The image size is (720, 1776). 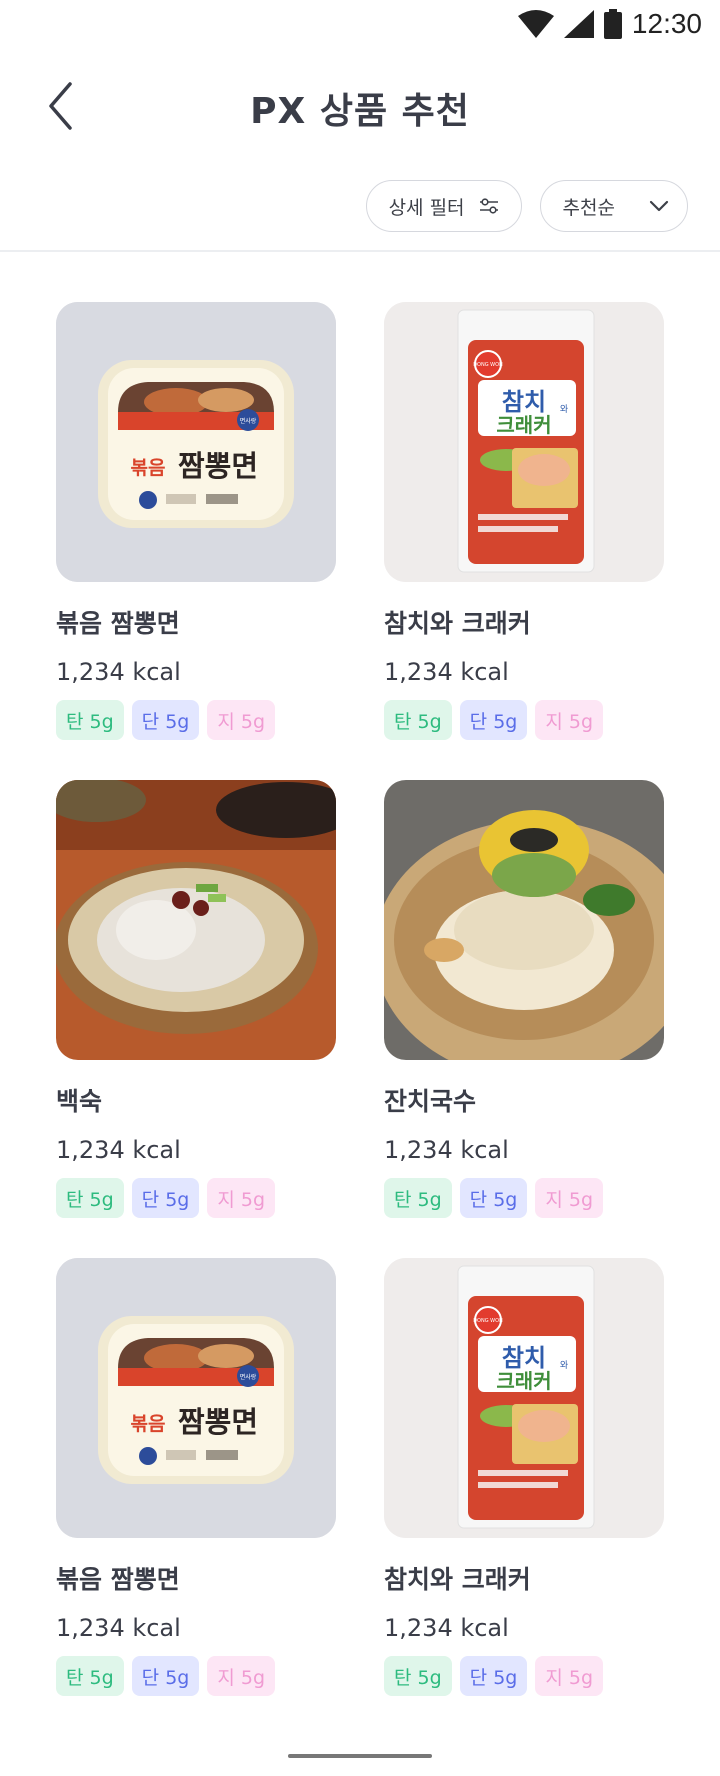 I want to click on detail-filter-button: 상세 필터, so click(x=443, y=206).